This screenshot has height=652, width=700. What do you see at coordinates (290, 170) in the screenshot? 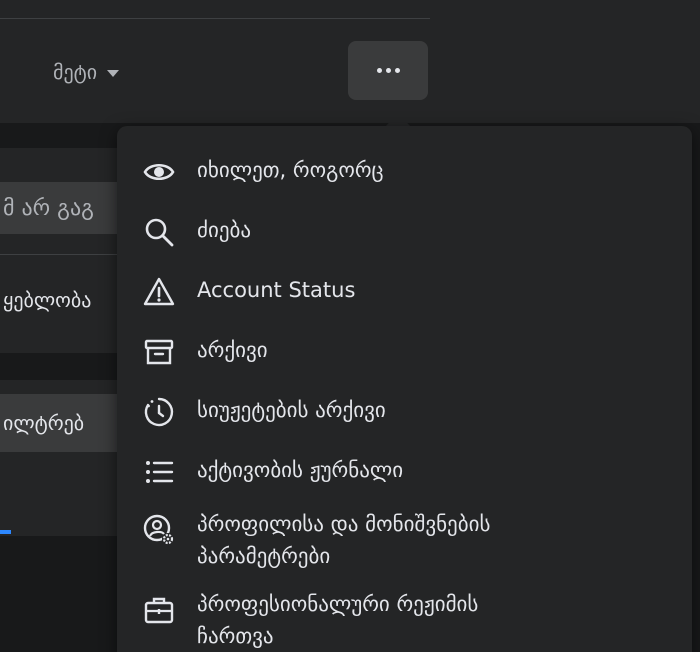
I see `menu-item-label: იხილეთ, როგორც` at bounding box center [290, 170].